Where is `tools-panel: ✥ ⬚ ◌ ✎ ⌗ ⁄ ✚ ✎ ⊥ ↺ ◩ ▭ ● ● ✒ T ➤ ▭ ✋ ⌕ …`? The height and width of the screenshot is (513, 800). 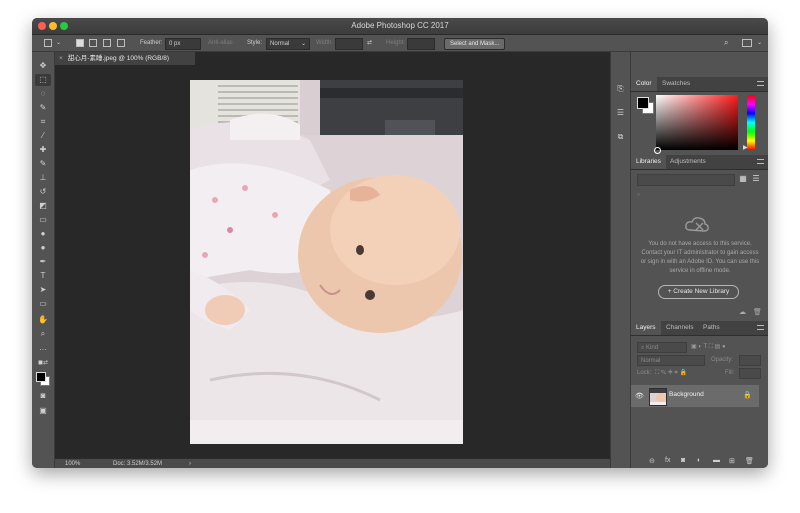 tools-panel: ✥ ⬚ ◌ ✎ ⌗ ⁄ ✚ ✎ ⊥ ↺ ◩ ▭ ● ● ✒ T ➤ ▭ ✋ ⌕ … is located at coordinates (43, 260).